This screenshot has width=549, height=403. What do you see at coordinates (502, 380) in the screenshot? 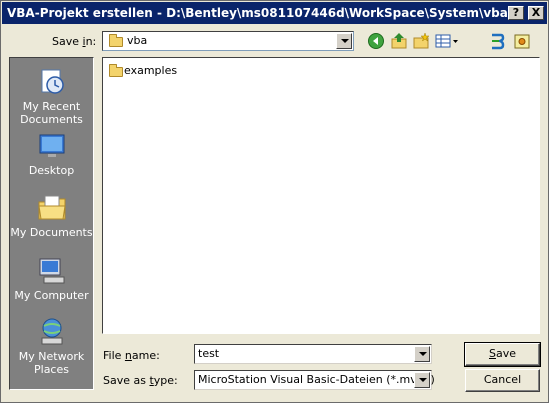
I see `cancel-button: Cancel` at bounding box center [502, 380].